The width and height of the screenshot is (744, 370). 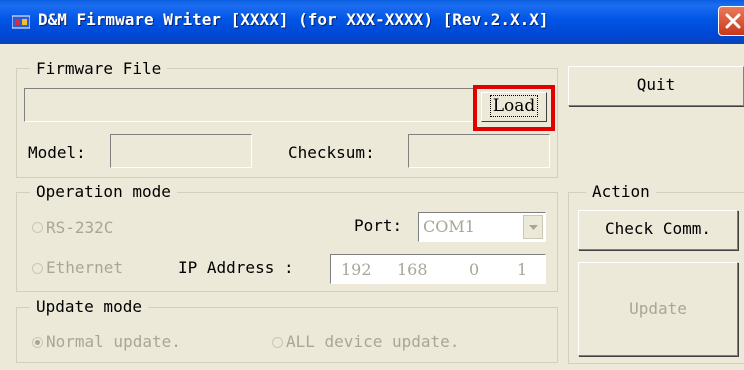 What do you see at coordinates (438, 269) in the screenshot?
I see `ip-address-field: 192 168 0 1` at bounding box center [438, 269].